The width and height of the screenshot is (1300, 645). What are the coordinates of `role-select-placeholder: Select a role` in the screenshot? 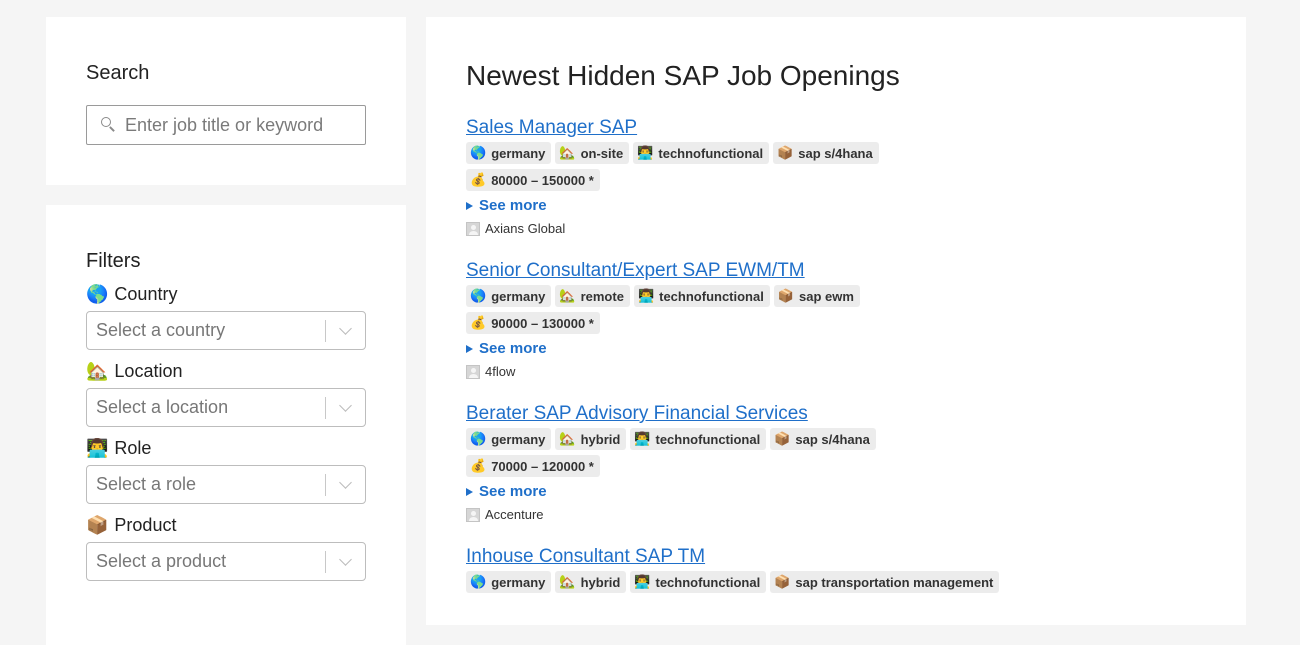 It's located at (146, 484).